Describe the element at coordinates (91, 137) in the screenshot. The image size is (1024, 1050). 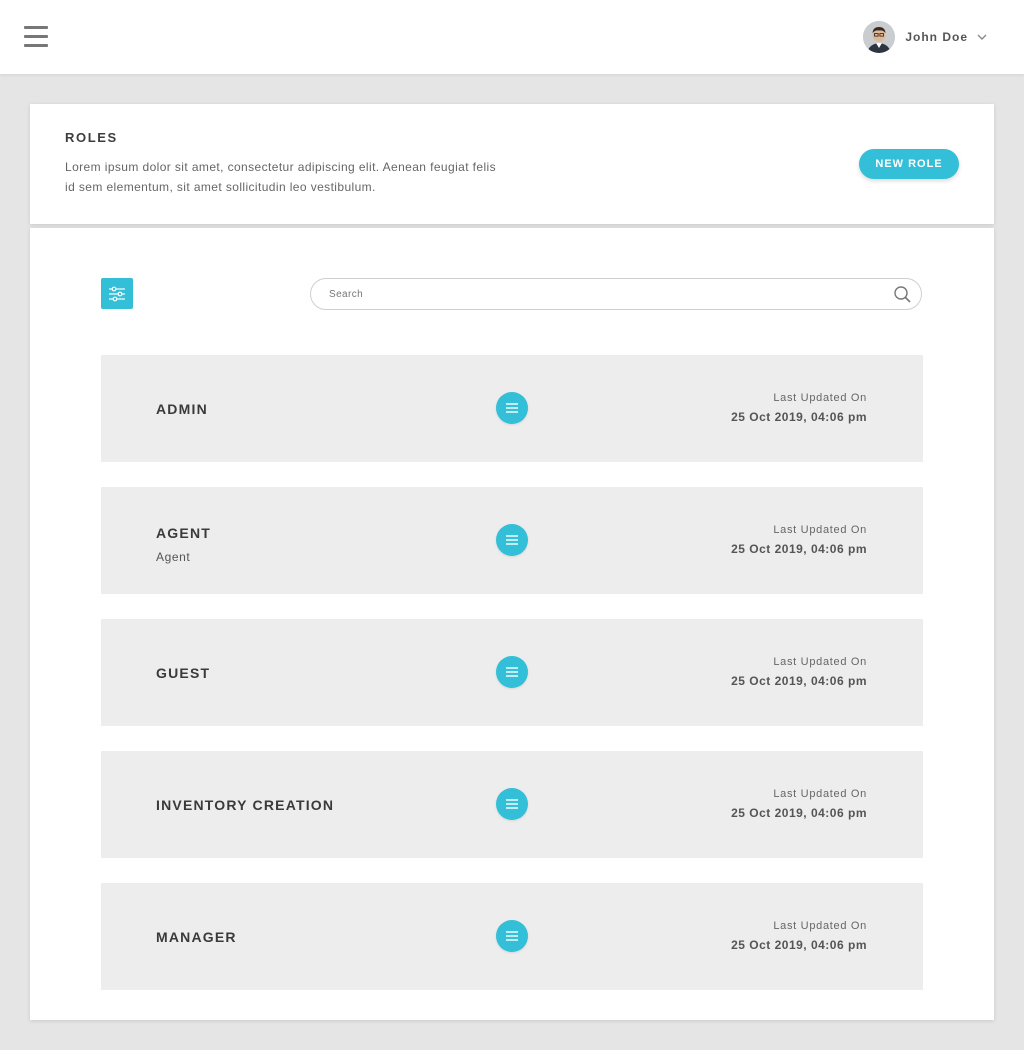
I see `page-title: ROLES` at that location.